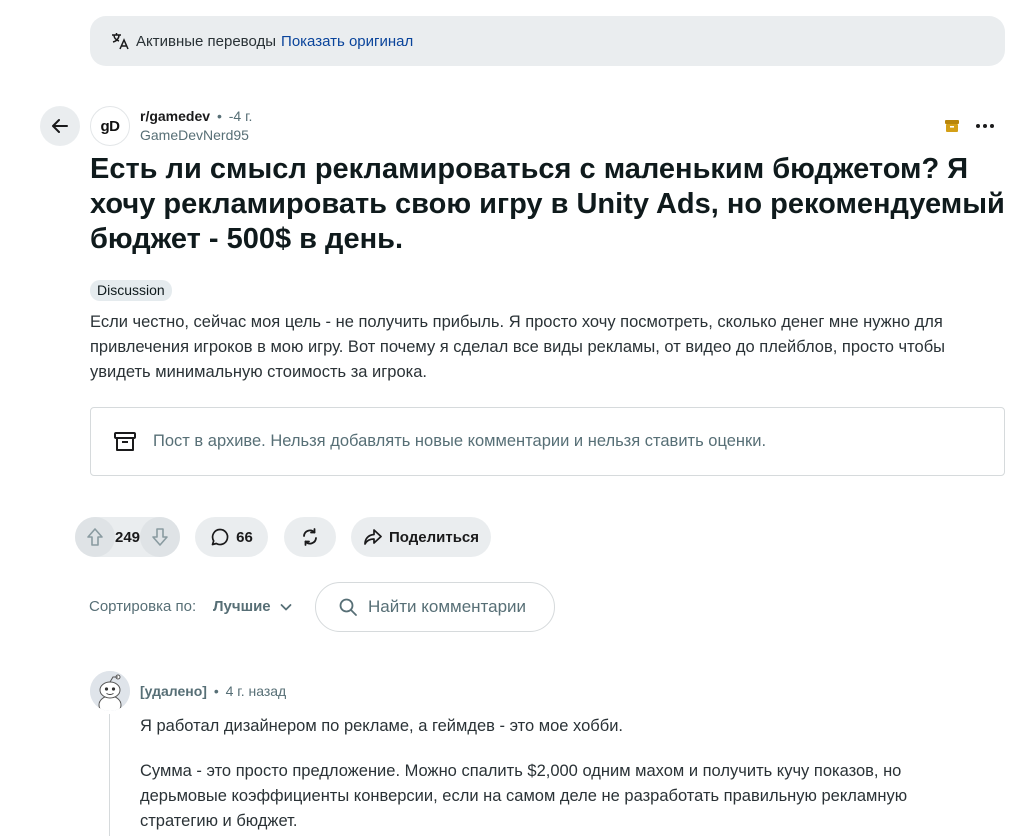 This screenshot has height=836, width=1029. I want to click on comment-search, so click(435, 607).